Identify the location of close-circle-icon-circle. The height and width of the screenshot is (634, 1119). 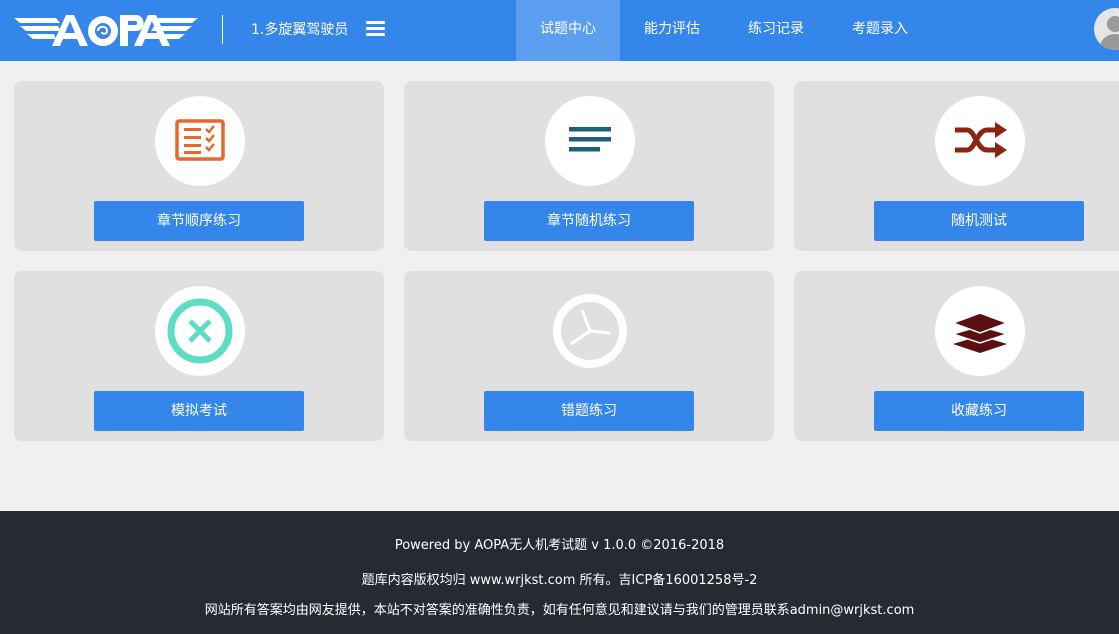
(200, 331).